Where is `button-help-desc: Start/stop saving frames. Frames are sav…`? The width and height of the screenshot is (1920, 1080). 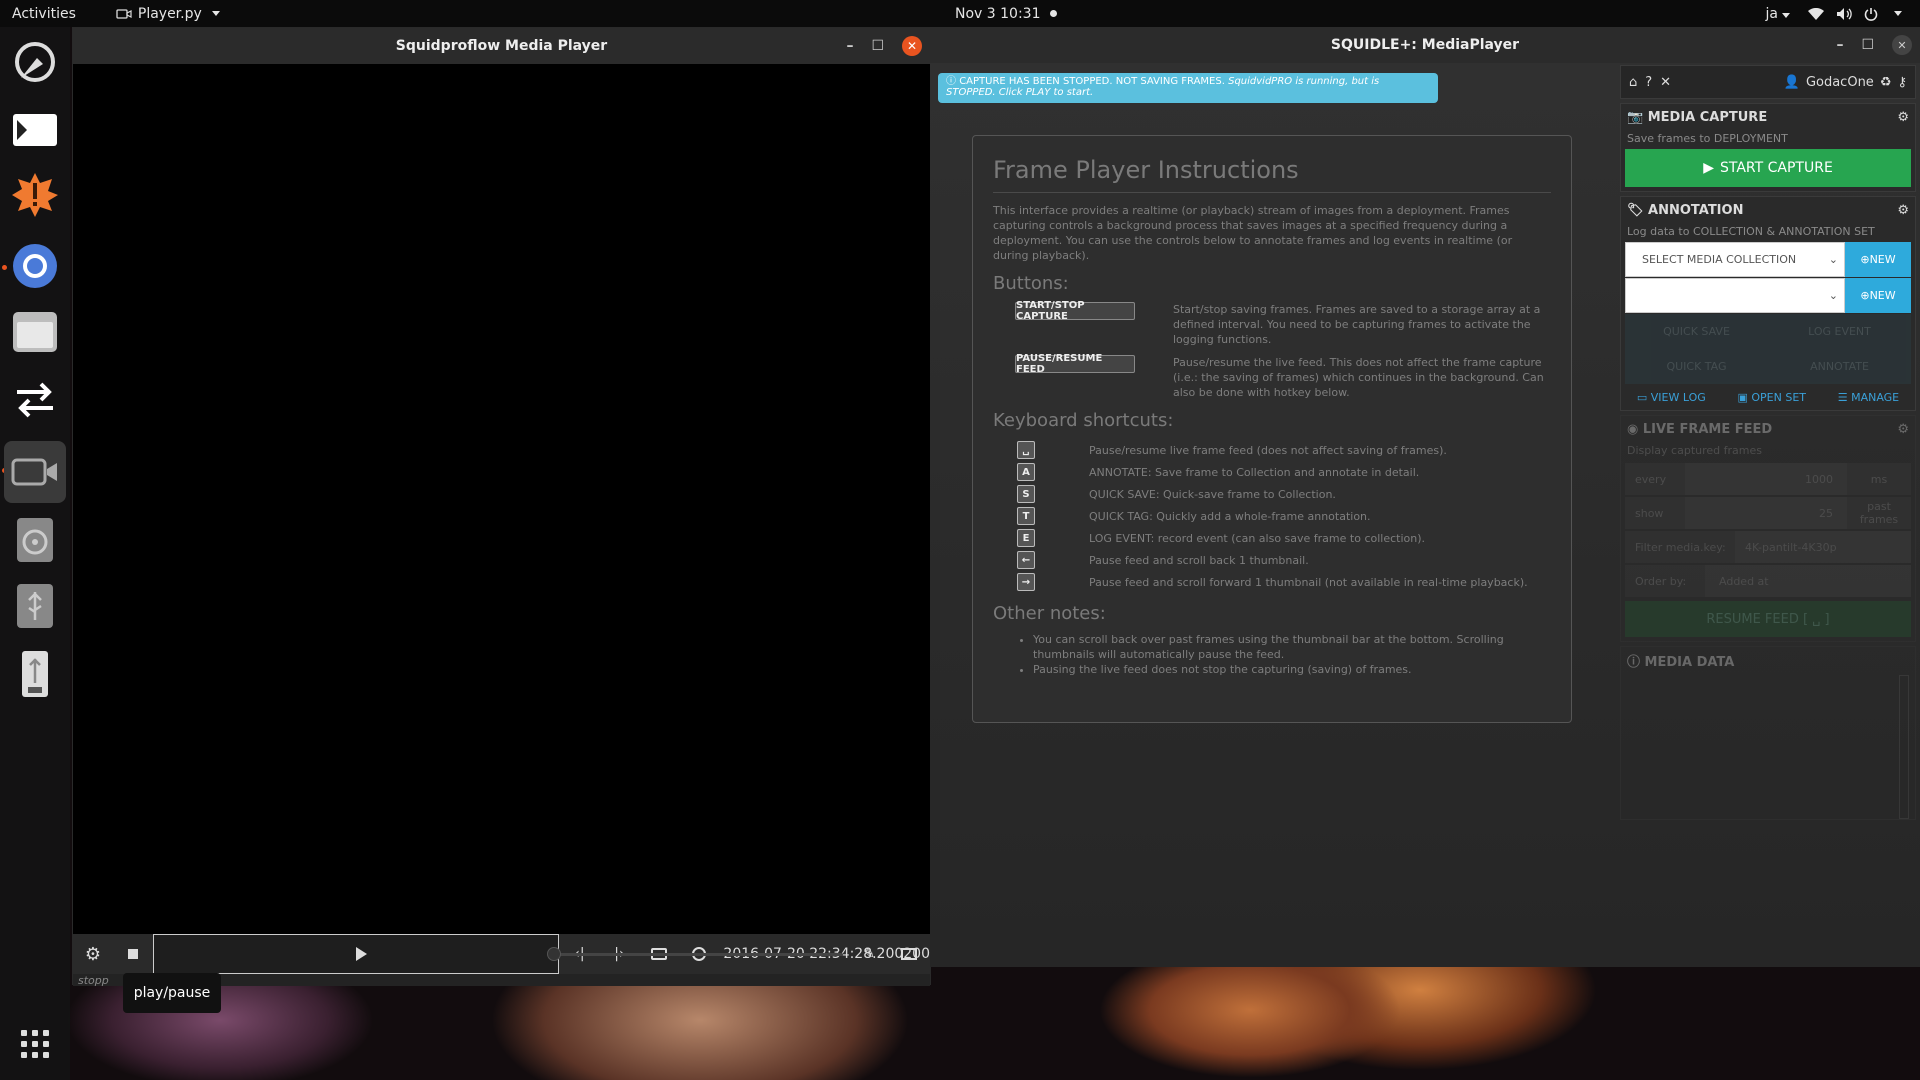
button-help-desc: Start/stop saving frames. Frames are sav… is located at coordinates (1357, 324).